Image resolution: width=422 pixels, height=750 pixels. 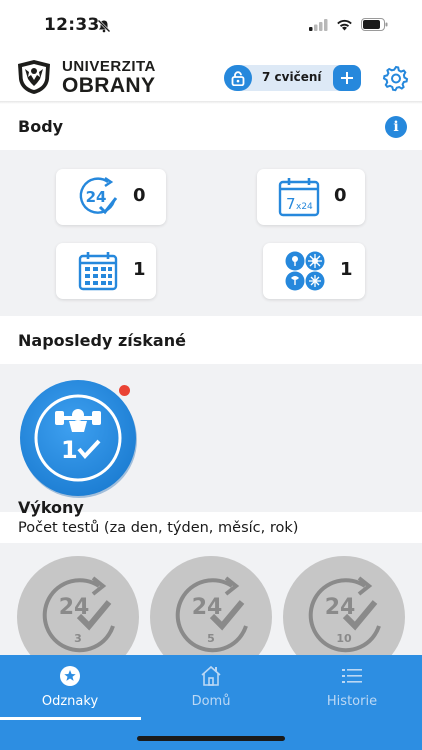 I want to click on header-divider, so click(x=211, y=102).